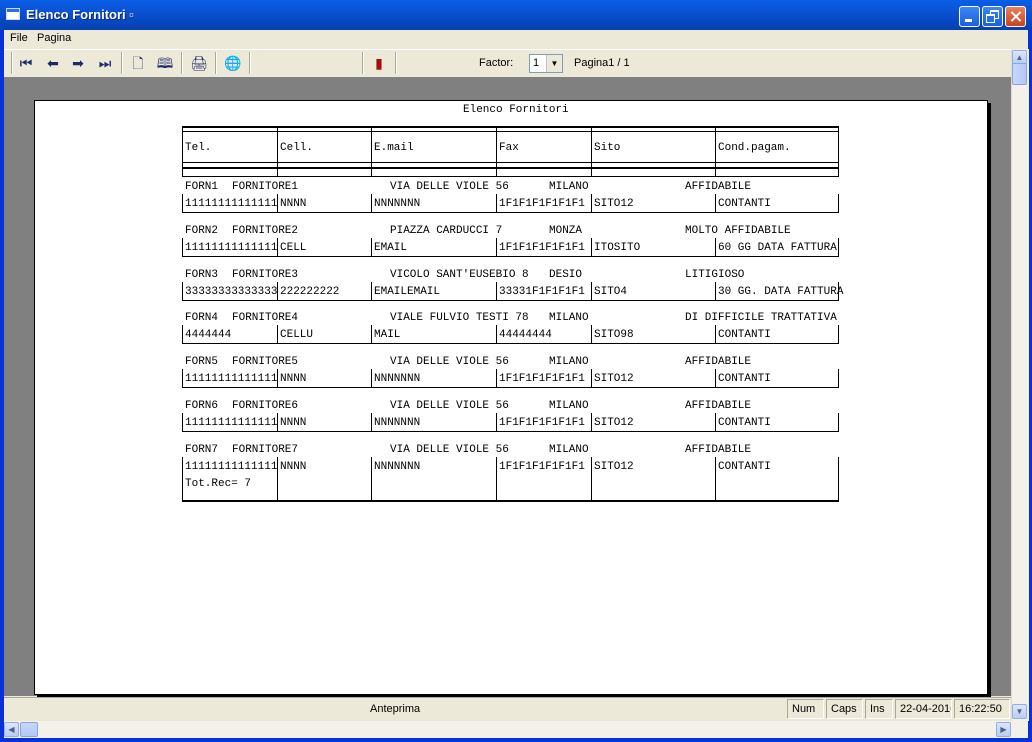  What do you see at coordinates (265, 318) in the screenshot?
I see `record-name: FORNITORE4` at bounding box center [265, 318].